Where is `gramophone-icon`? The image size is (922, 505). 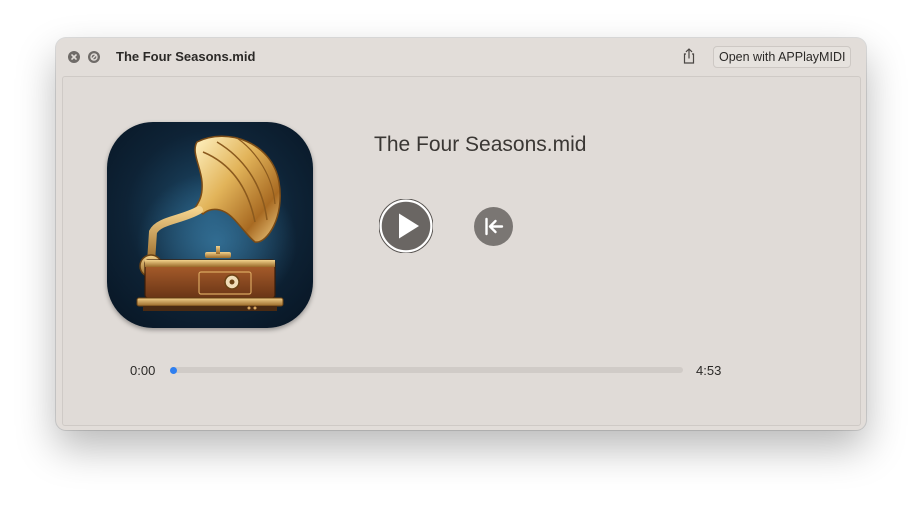 gramophone-icon is located at coordinates (216, 223).